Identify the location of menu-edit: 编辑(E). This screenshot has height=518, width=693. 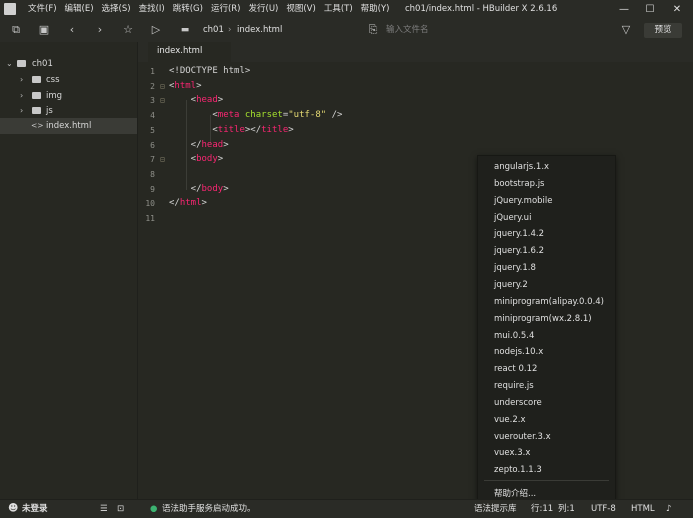
(79, 9).